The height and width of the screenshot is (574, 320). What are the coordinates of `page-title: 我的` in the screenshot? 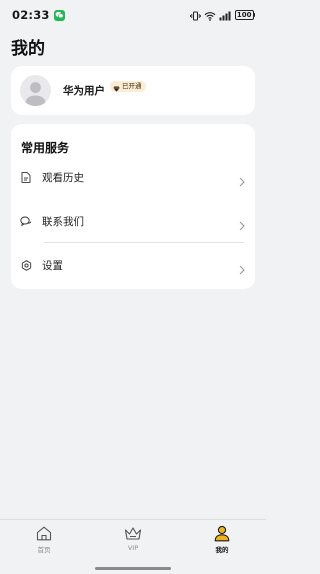 It's located at (28, 49).